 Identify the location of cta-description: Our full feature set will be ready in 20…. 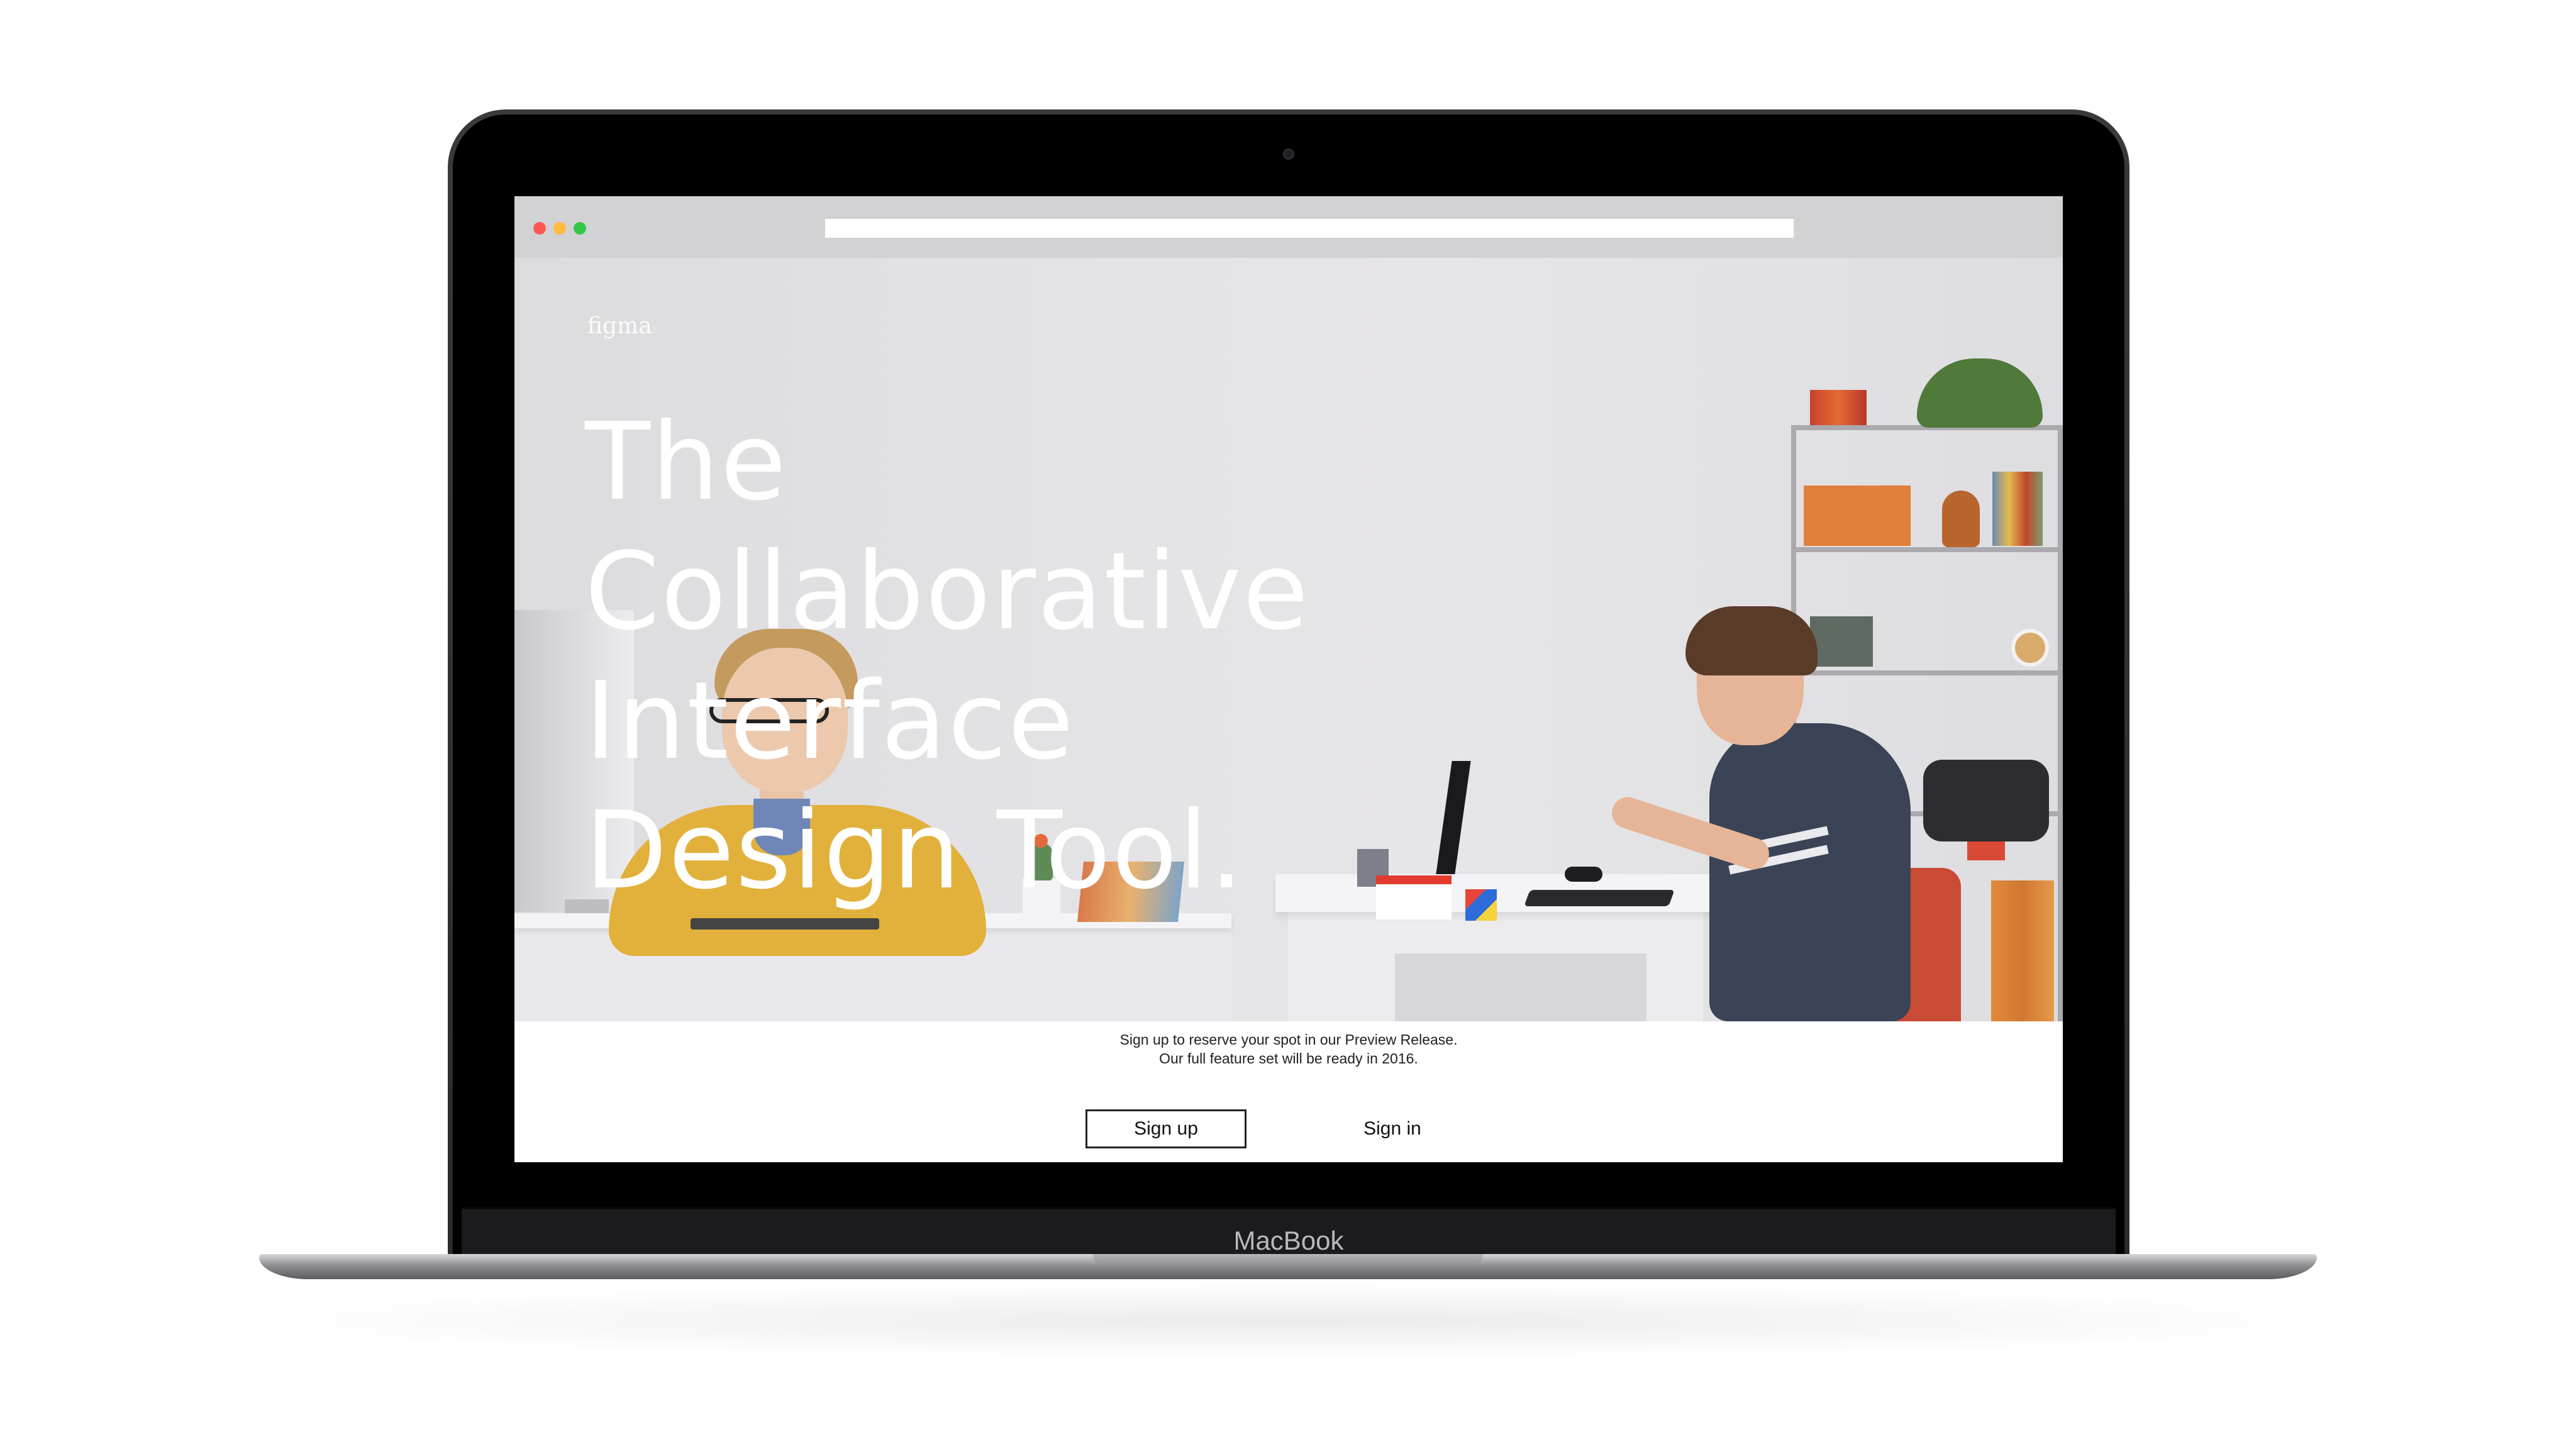
(1288, 1058).